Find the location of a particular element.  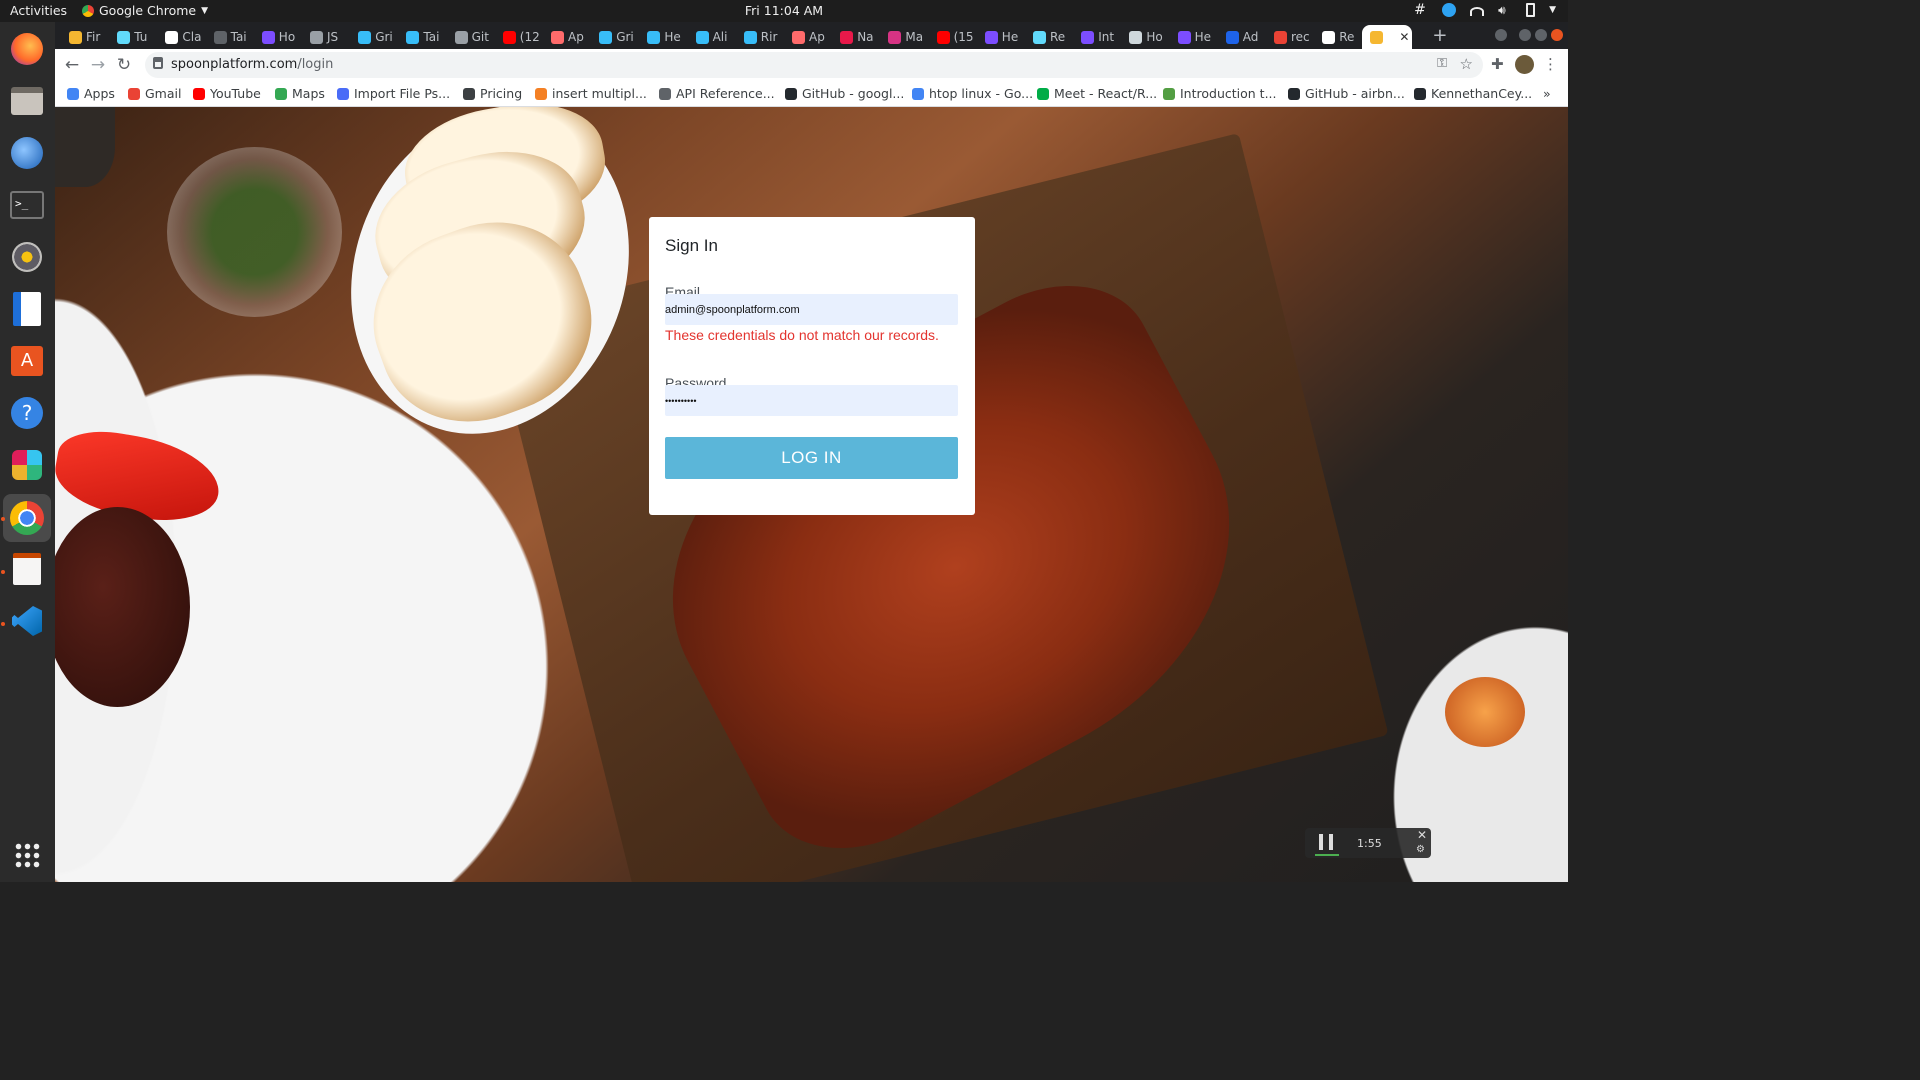

tab-label: He is located at coordinates (1010, 37).